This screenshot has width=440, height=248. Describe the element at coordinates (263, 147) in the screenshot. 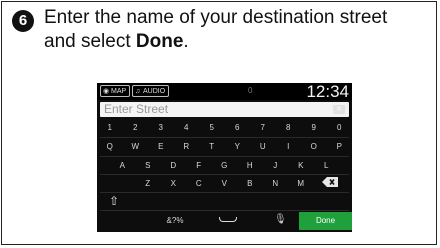

I see `key-u: U` at that location.